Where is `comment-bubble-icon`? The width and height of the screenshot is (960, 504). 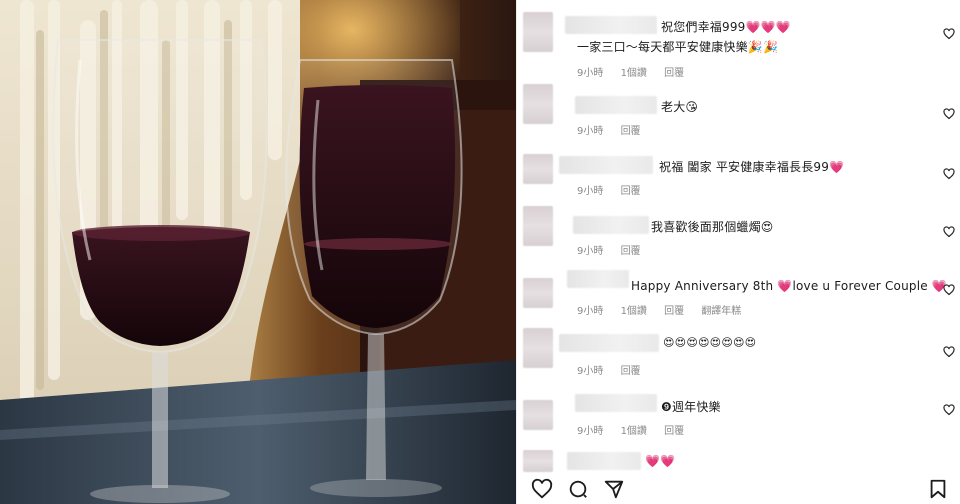
comment-bubble-icon is located at coordinates (578, 489).